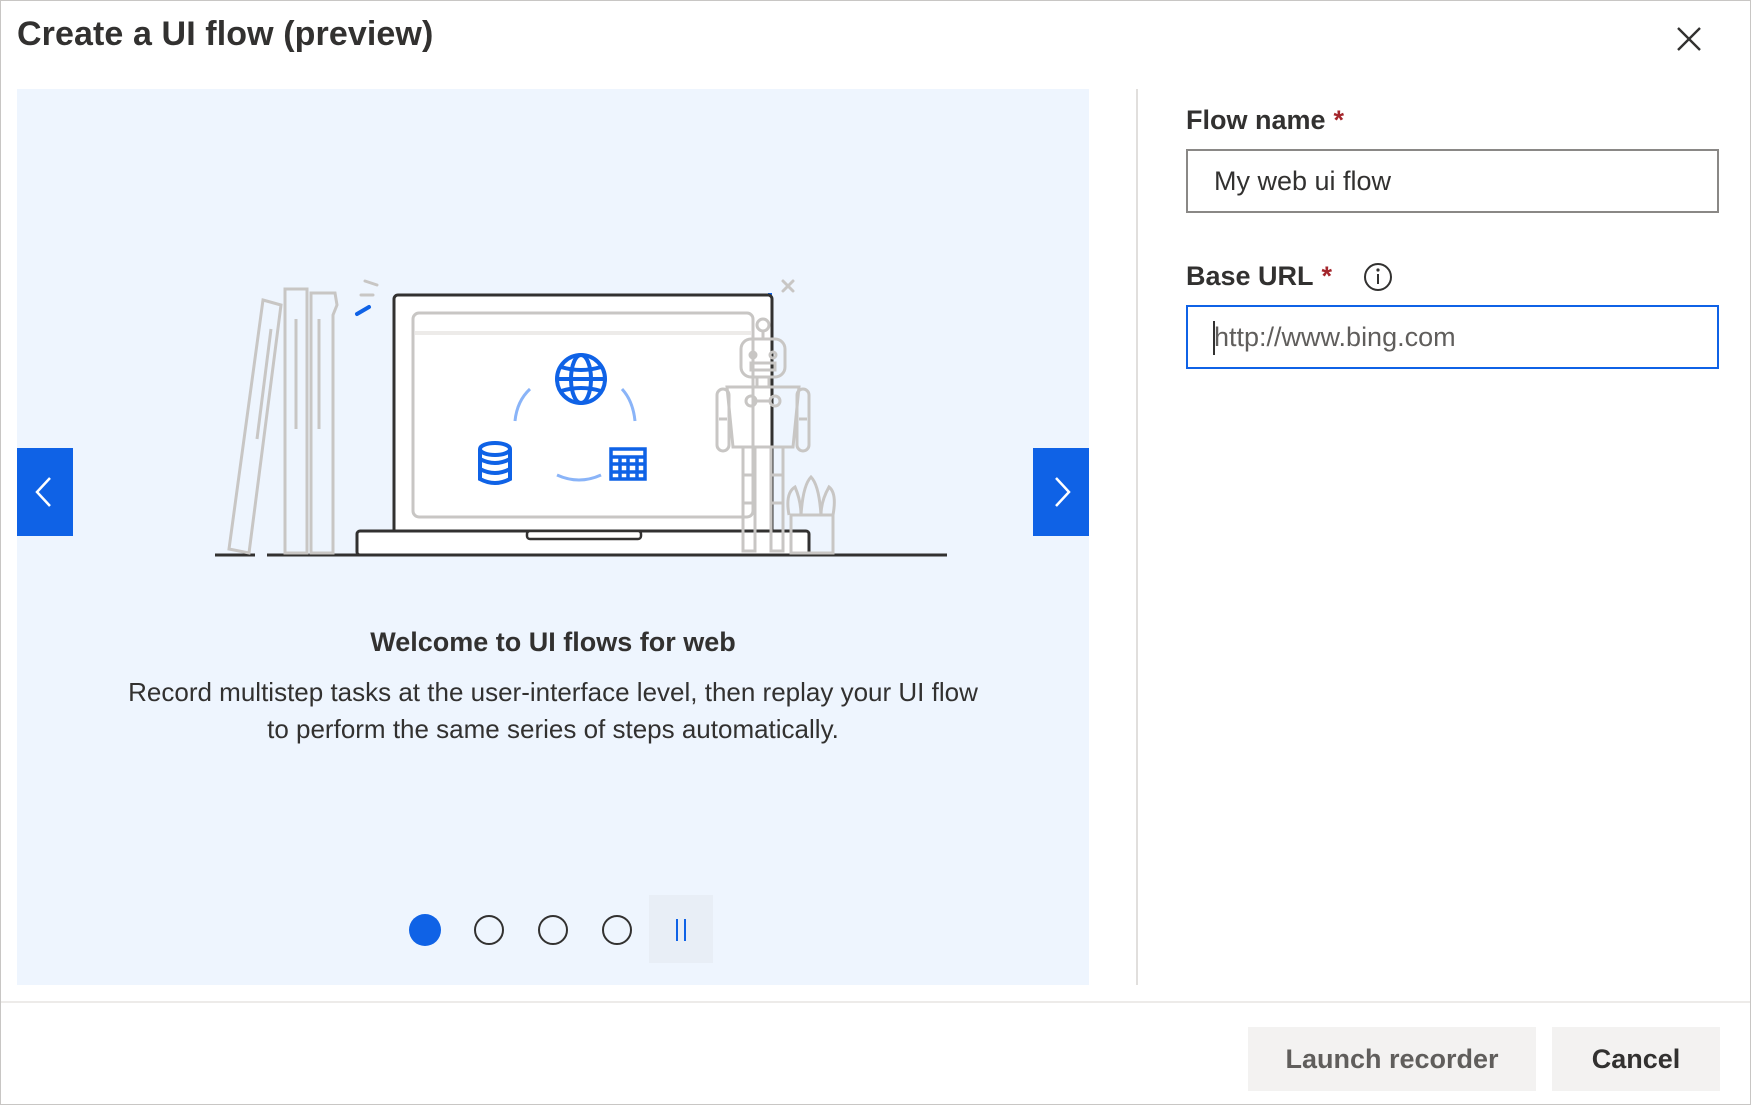  I want to click on flow-name-input, so click(1452, 181).